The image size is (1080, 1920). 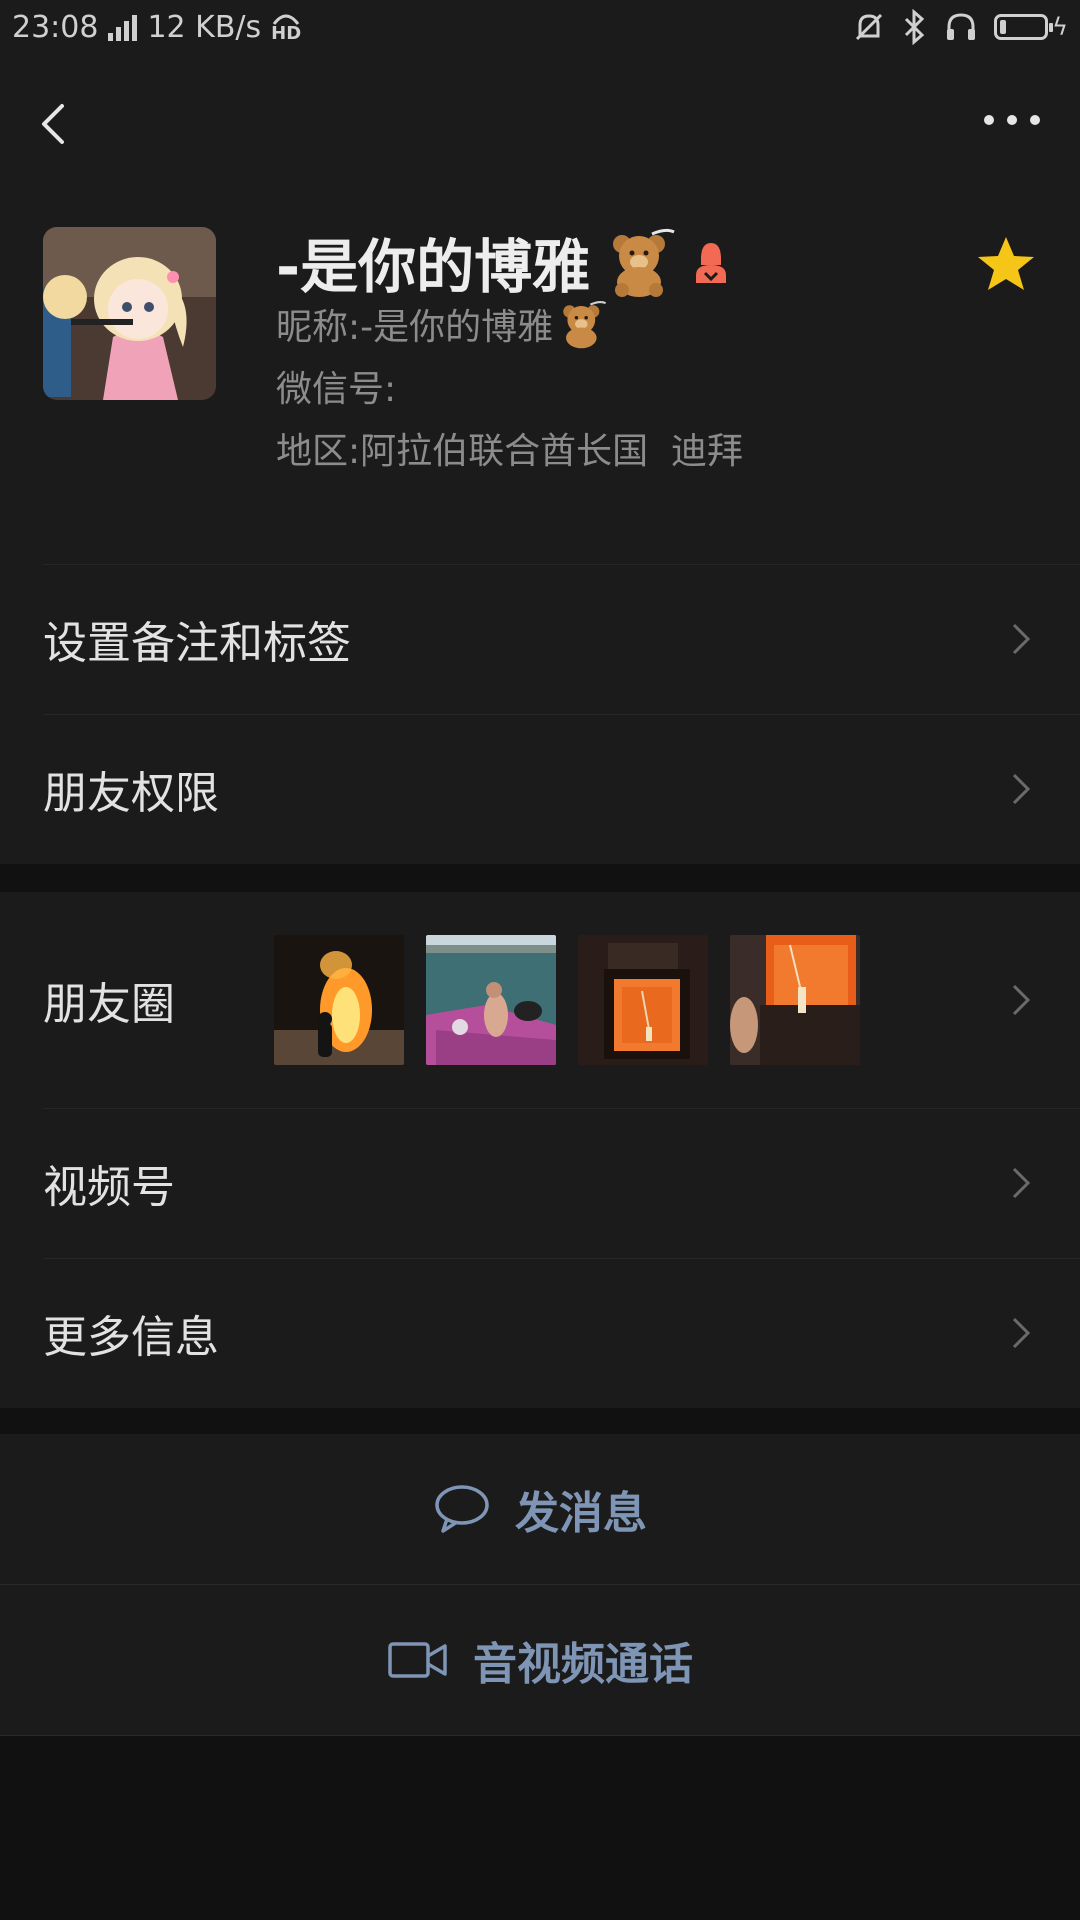 What do you see at coordinates (417, 1660) in the screenshot?
I see `video-camera-icon` at bounding box center [417, 1660].